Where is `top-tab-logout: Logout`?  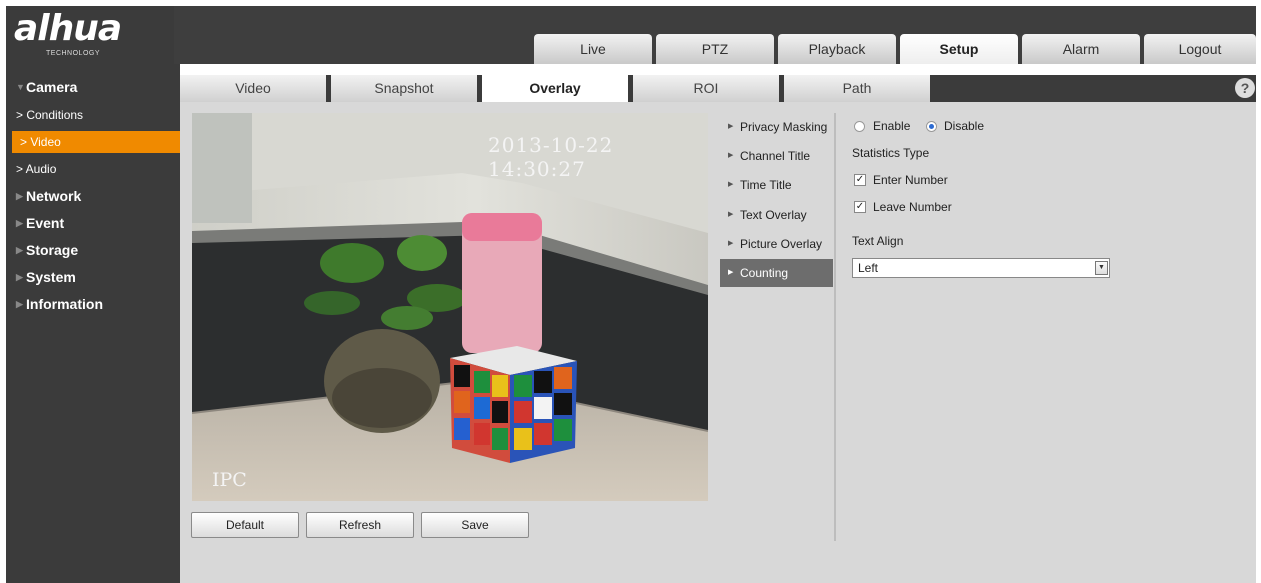 top-tab-logout: Logout is located at coordinates (1200, 49).